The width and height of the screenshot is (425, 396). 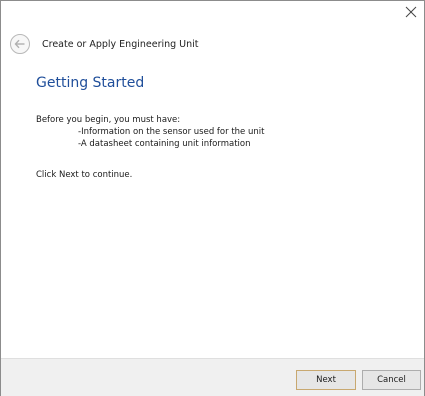 I want to click on page-heading: Getting Started, so click(x=90, y=83).